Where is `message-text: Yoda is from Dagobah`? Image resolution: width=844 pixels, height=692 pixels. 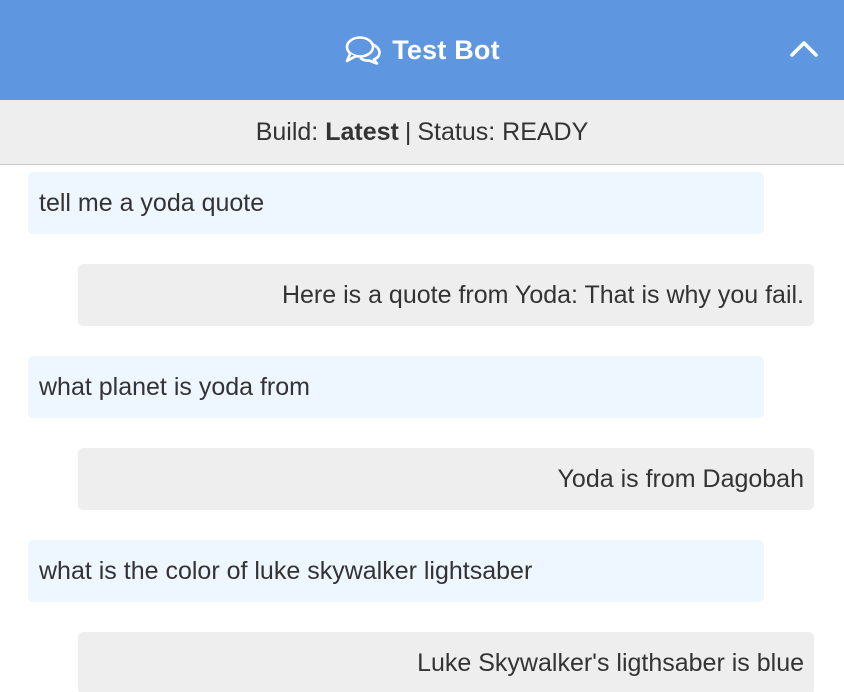 message-text: Yoda is from Dagobah is located at coordinates (680, 478).